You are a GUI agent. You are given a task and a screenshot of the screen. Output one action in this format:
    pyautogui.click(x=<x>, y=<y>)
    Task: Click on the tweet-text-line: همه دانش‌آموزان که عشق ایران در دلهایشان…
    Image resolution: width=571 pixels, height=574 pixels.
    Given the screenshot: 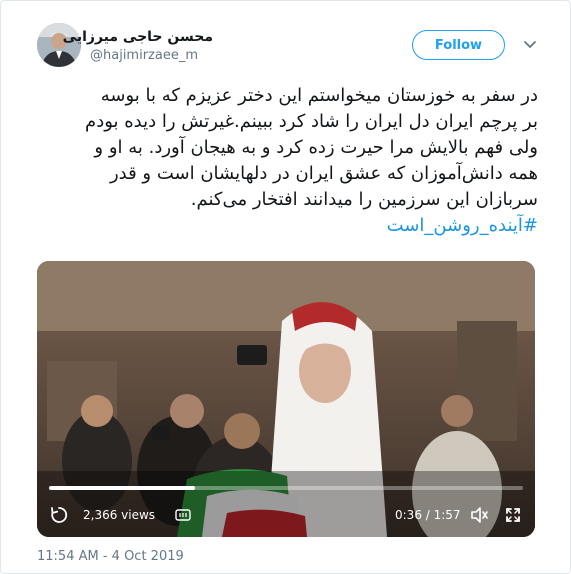 What is the action you would take?
    pyautogui.click(x=323, y=173)
    